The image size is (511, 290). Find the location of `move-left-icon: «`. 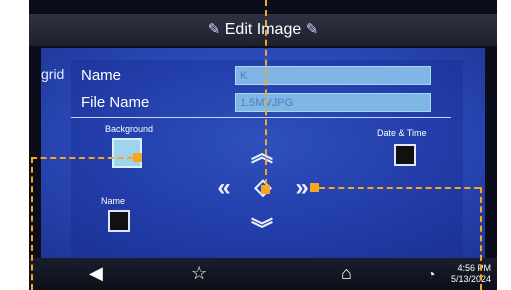

move-left-icon: « is located at coordinates (224, 188).